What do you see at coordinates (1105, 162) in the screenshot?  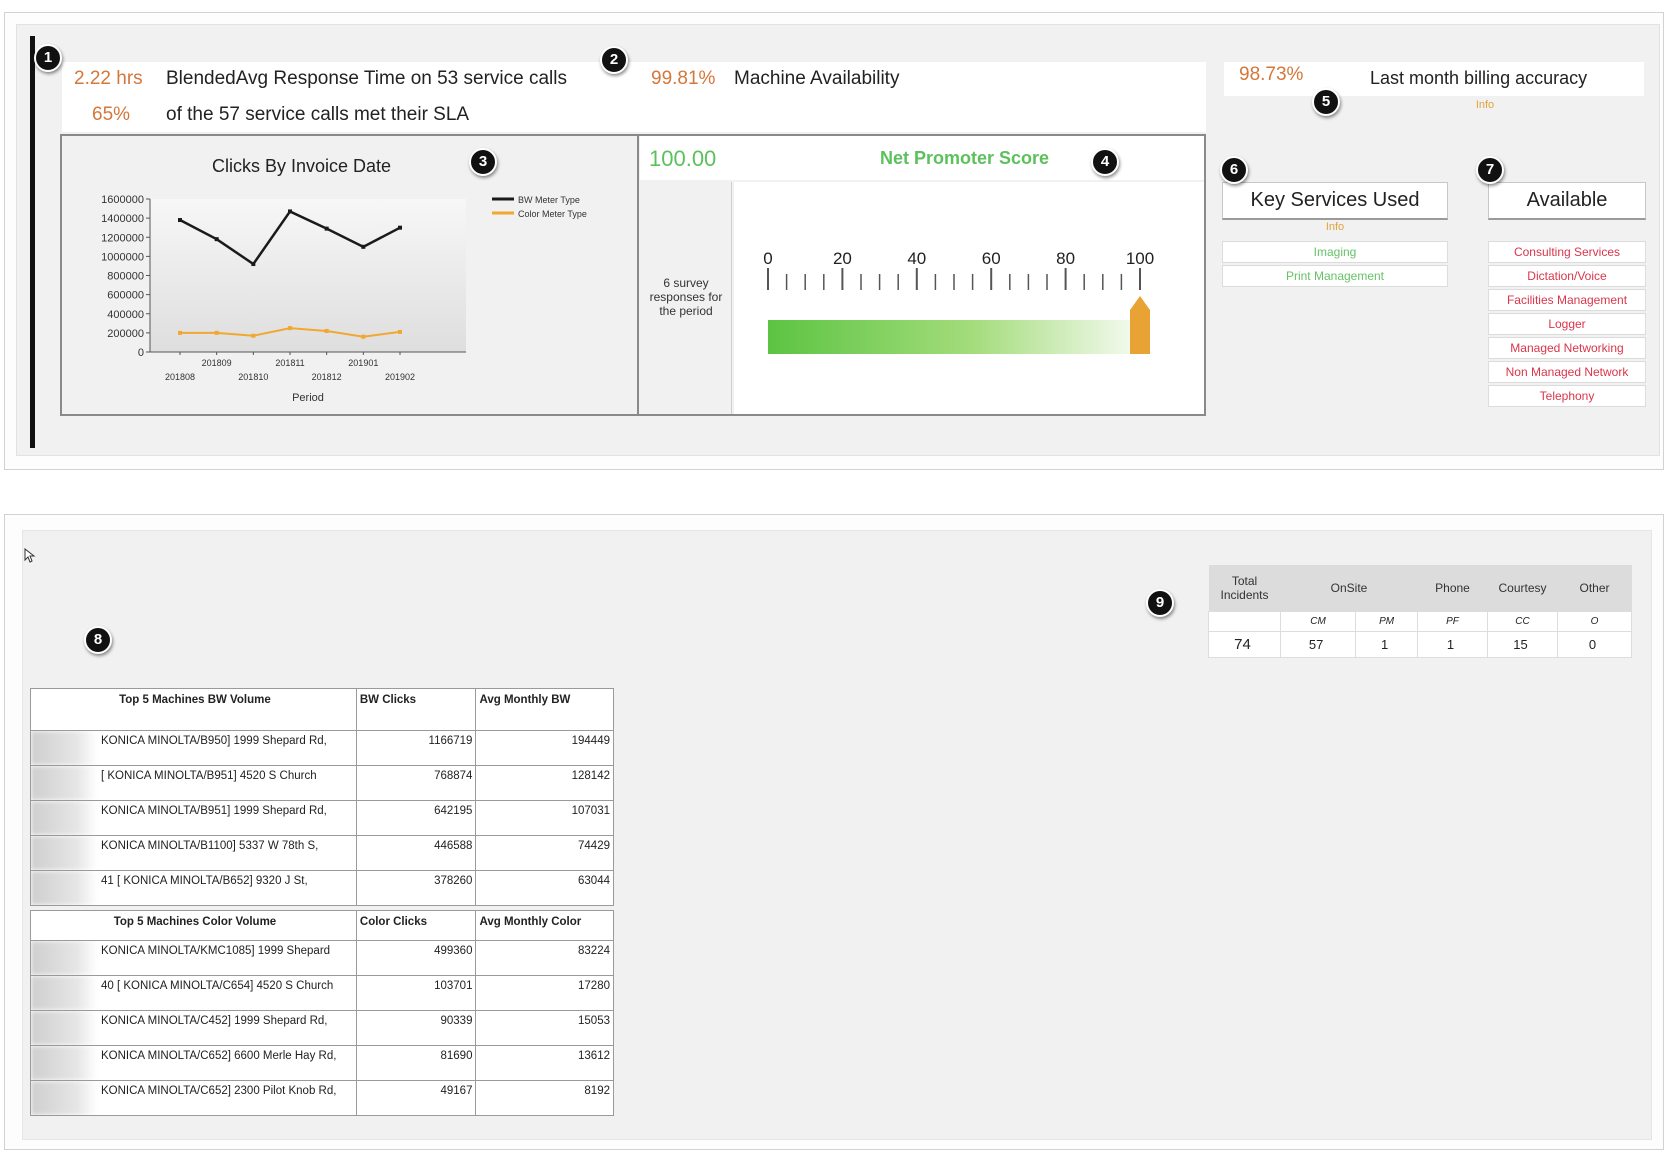 I see `callout-badge-4: 4` at bounding box center [1105, 162].